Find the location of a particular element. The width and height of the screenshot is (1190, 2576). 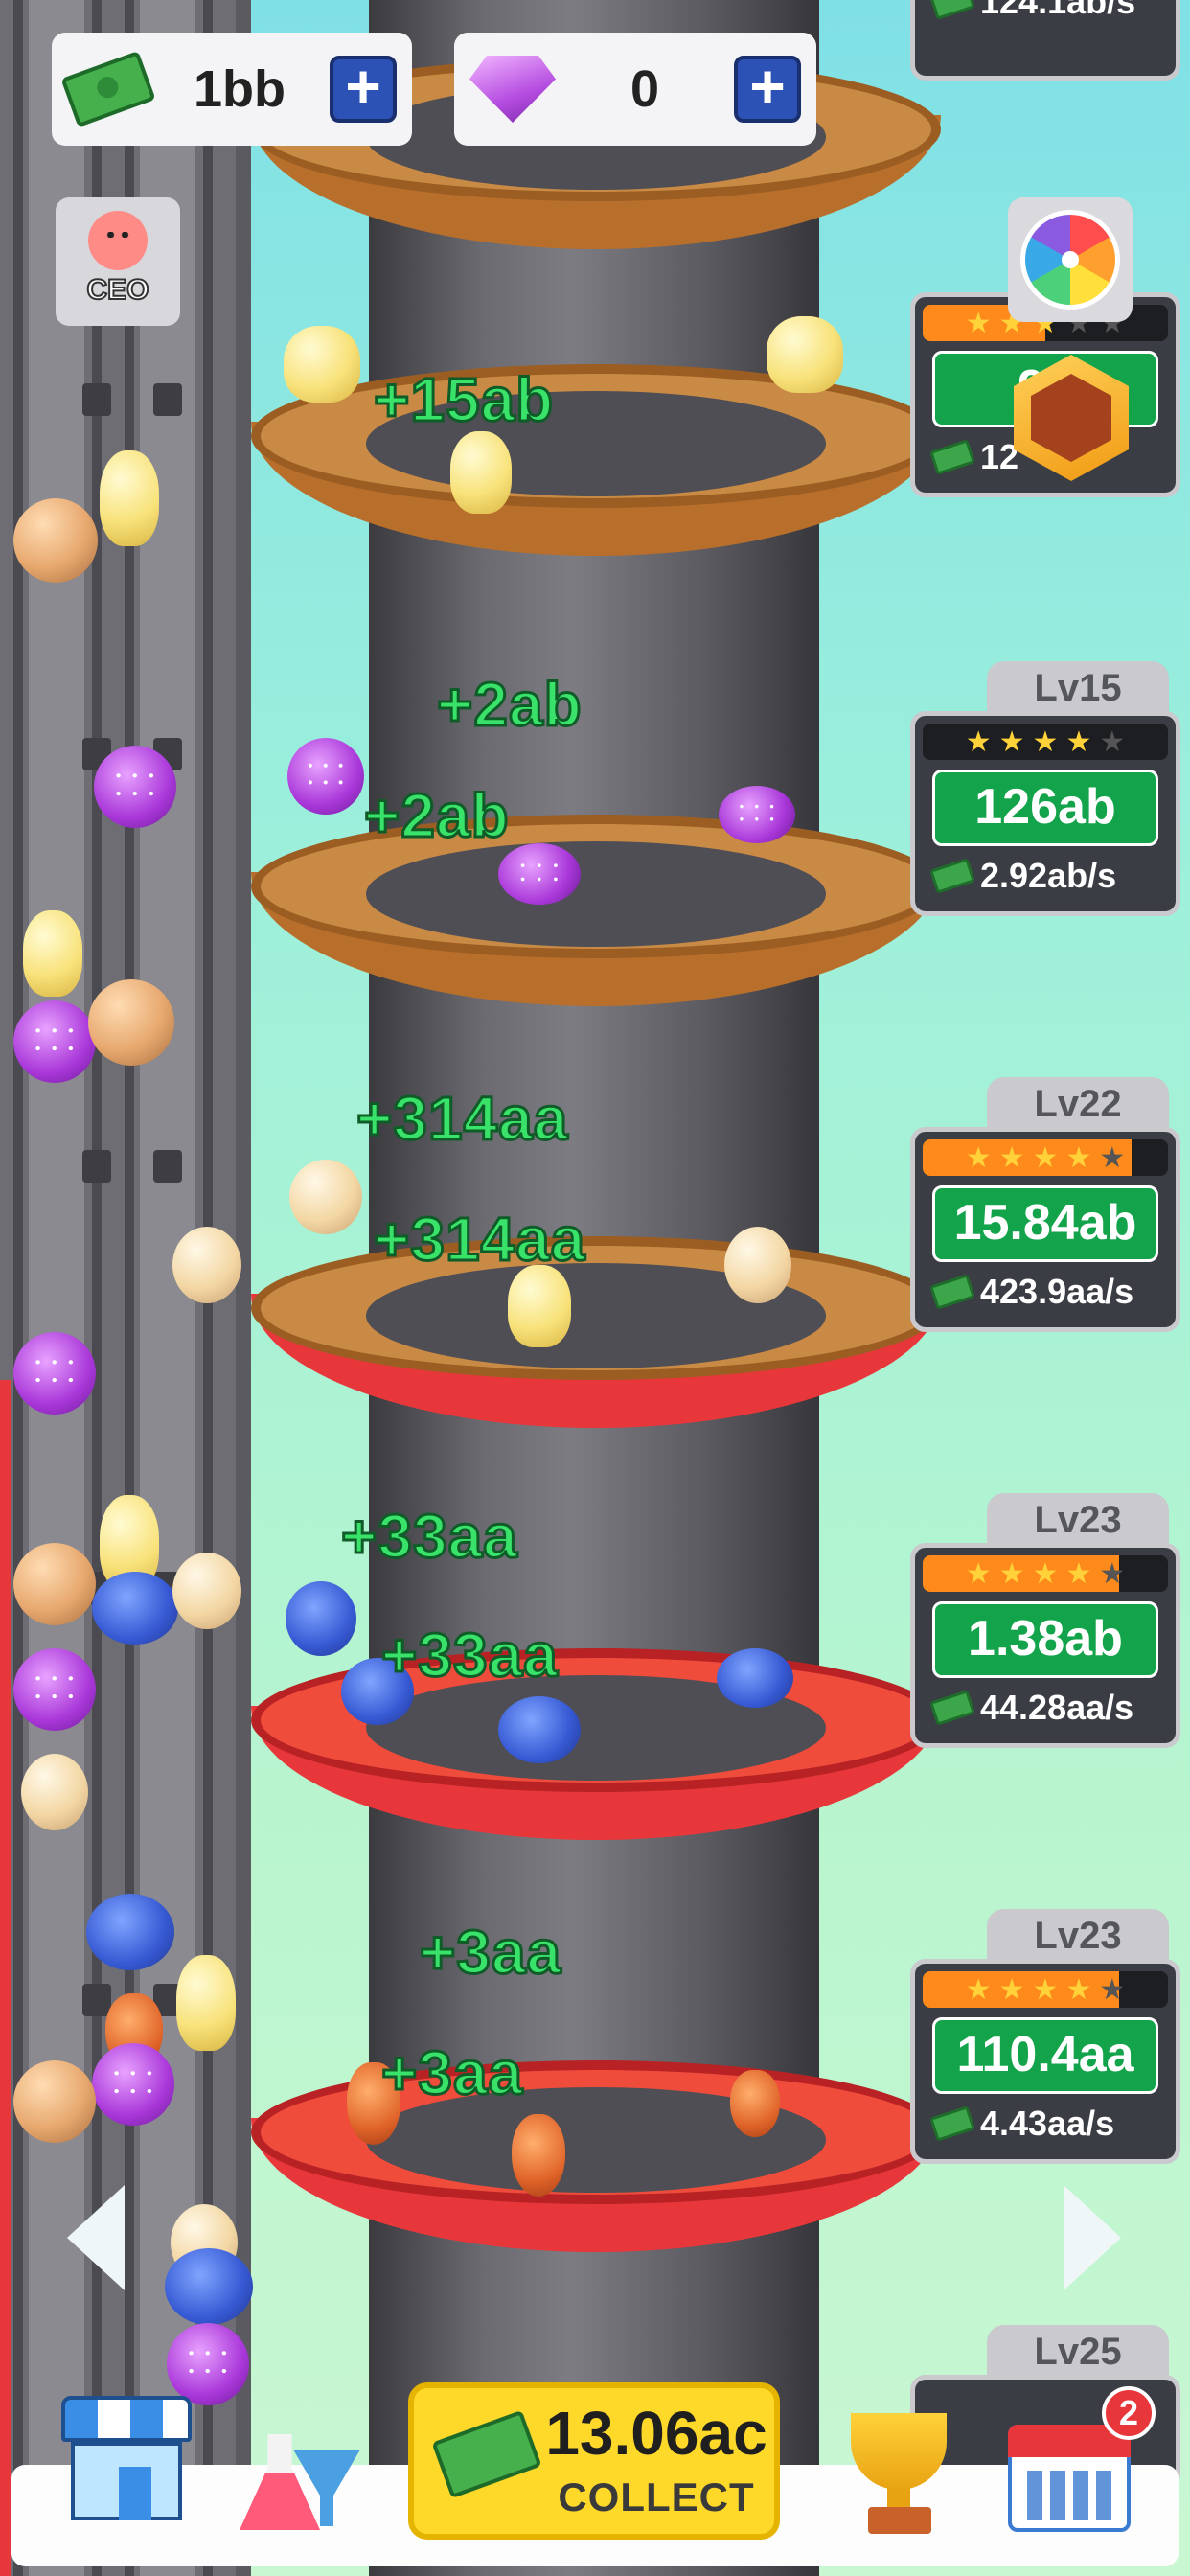

floor-card: ★ ★ ★ ★ ★ 126ab 2.92ab/s is located at coordinates (1045, 813).